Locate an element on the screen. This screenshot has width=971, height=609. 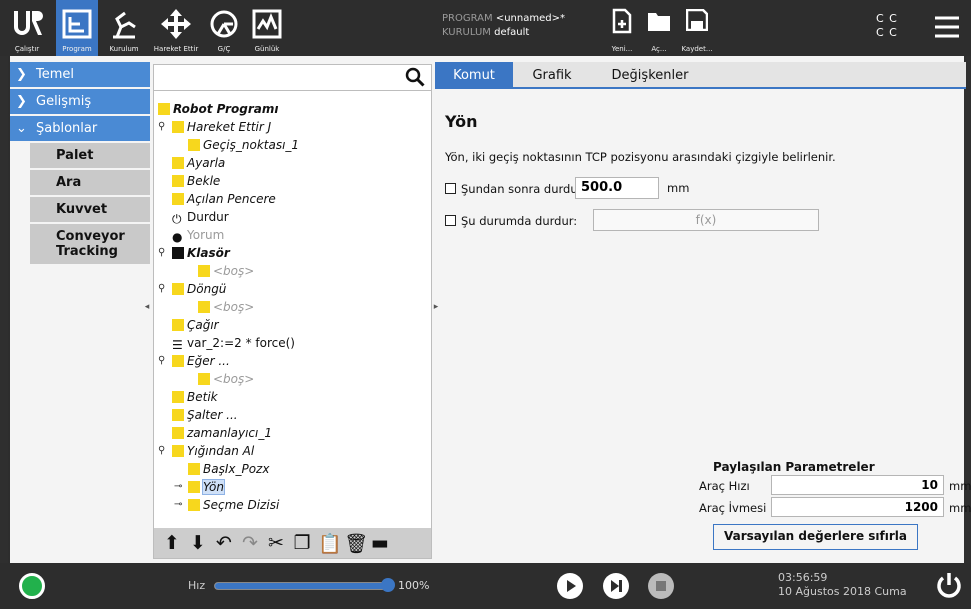
stop-when-expression-field: f(x) is located at coordinates (706, 220).